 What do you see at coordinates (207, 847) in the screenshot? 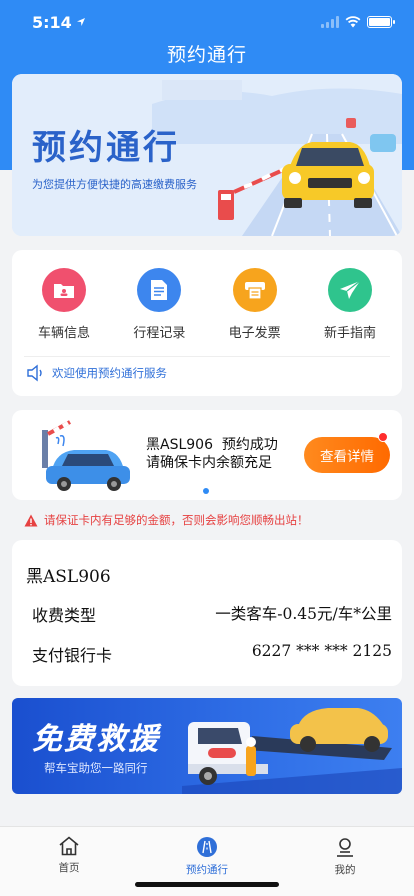
I see `road-icon` at bounding box center [207, 847].